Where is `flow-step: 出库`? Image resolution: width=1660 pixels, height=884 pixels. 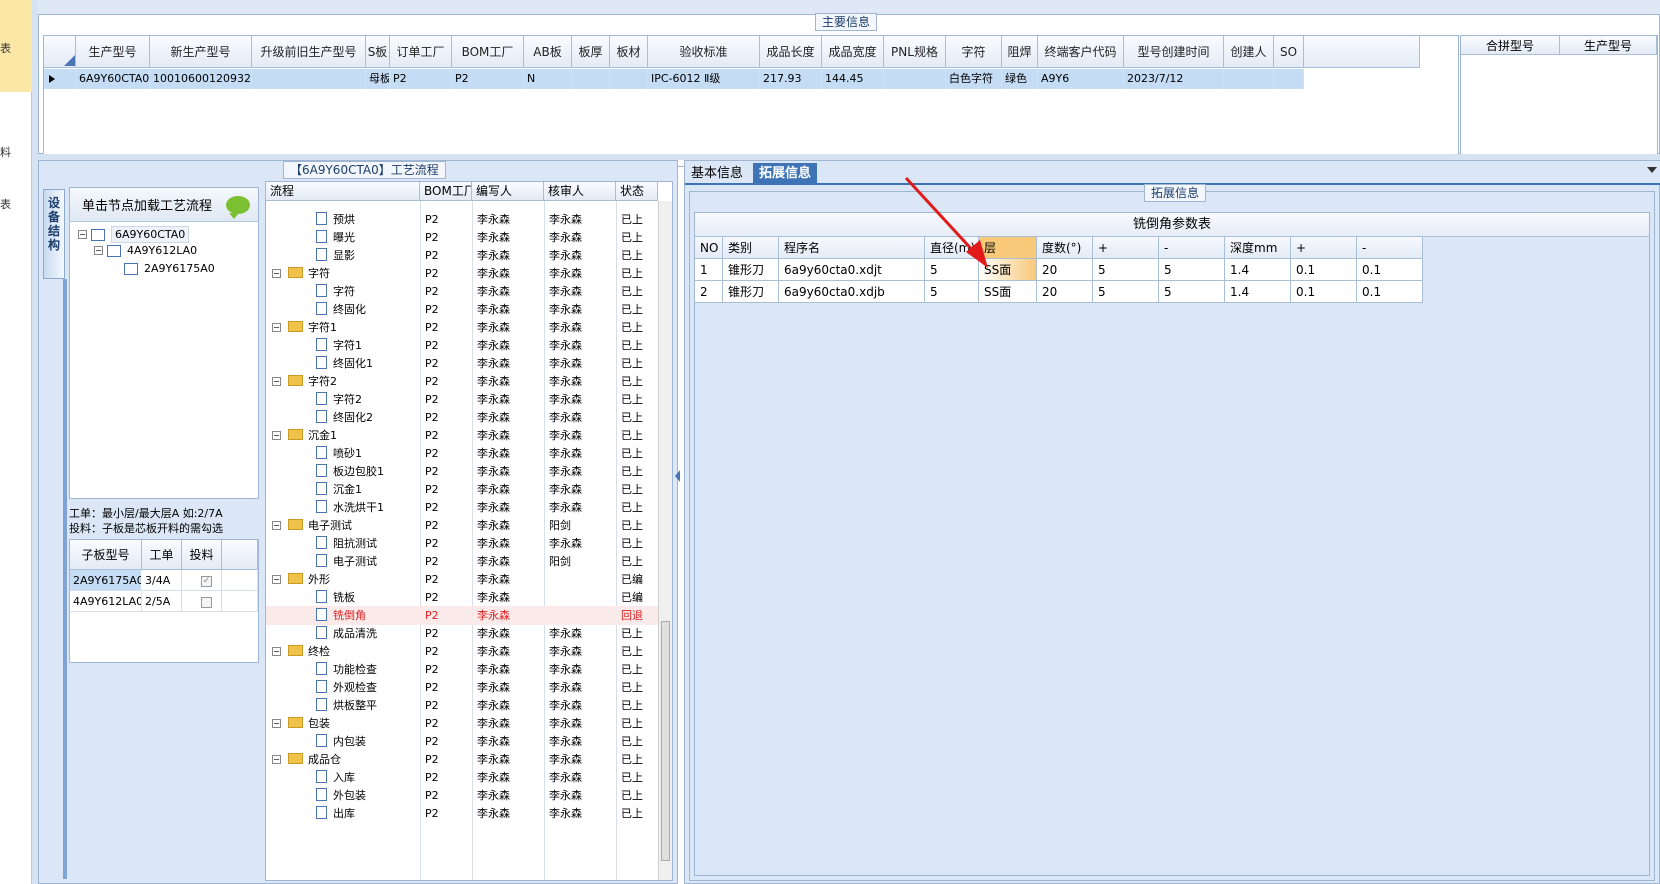 flow-step: 出库 is located at coordinates (335, 813).